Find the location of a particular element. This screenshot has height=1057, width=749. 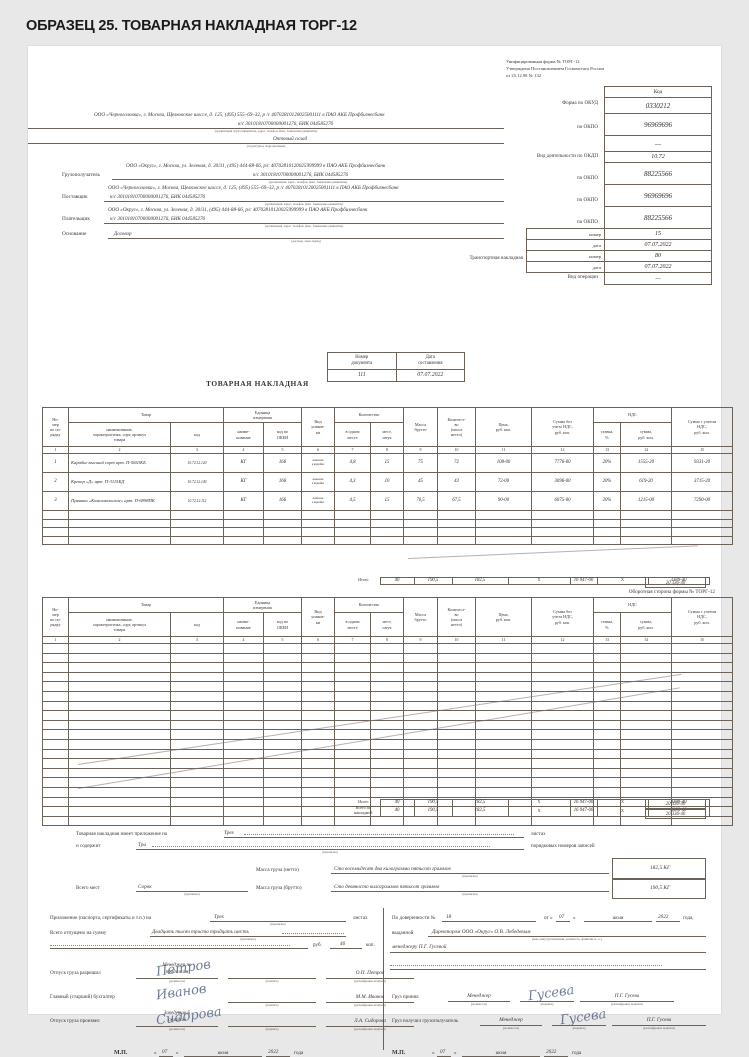

col-number-15: 15 is located at coordinates (702, 640).